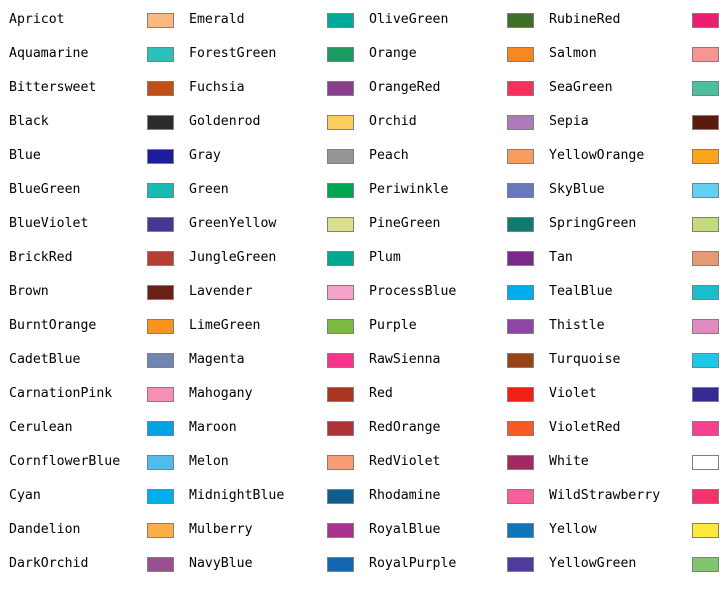 This screenshot has width=725, height=596. Describe the element at coordinates (450, 428) in the screenshot. I see `color-entry: RedOrange` at that location.